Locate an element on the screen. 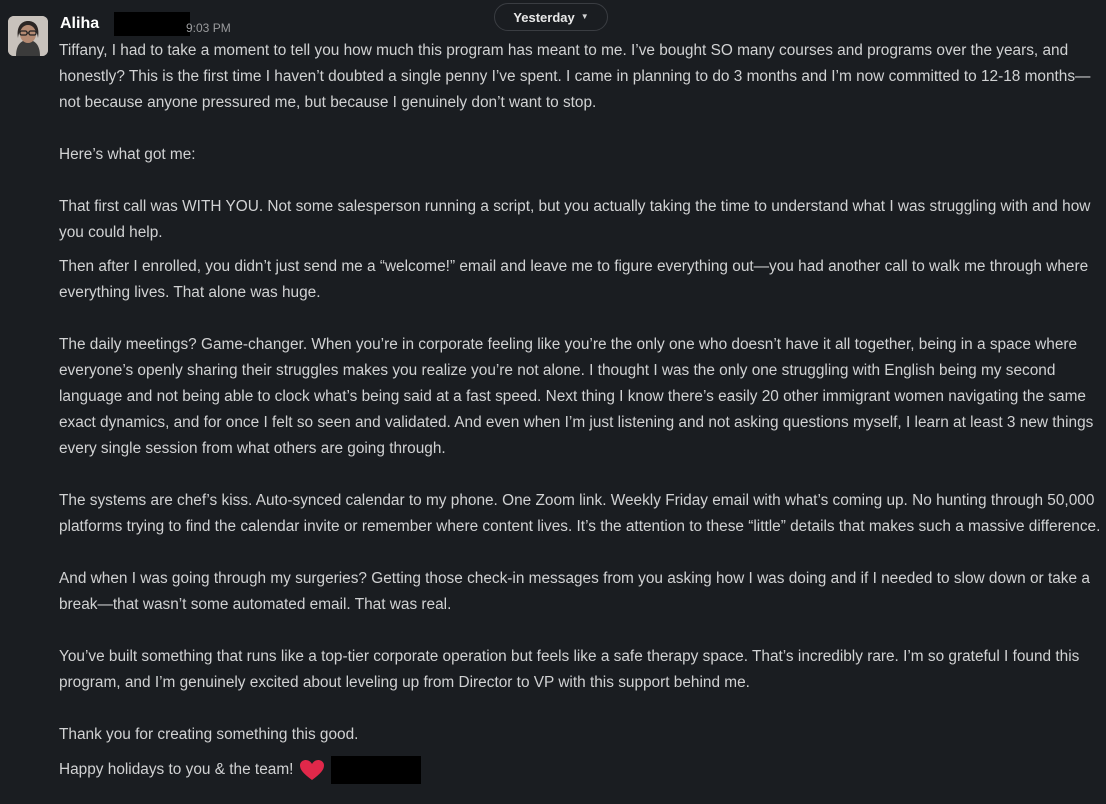 The image size is (1106, 804). chevron-down-icon: ▼ is located at coordinates (584, 16).